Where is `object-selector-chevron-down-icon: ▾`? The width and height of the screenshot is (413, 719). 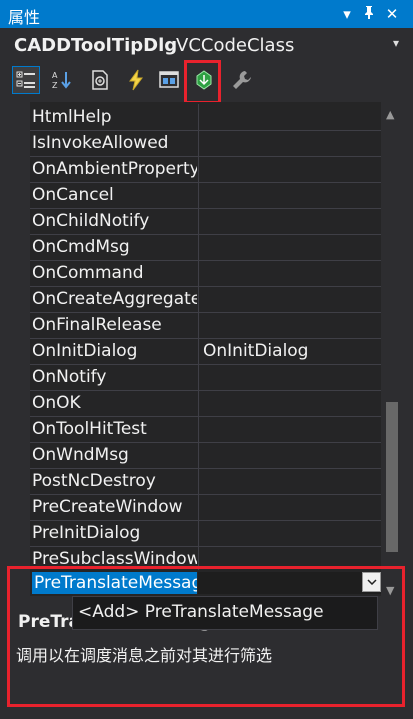
object-selector-chevron-down-icon: ▾ is located at coordinates (396, 43).